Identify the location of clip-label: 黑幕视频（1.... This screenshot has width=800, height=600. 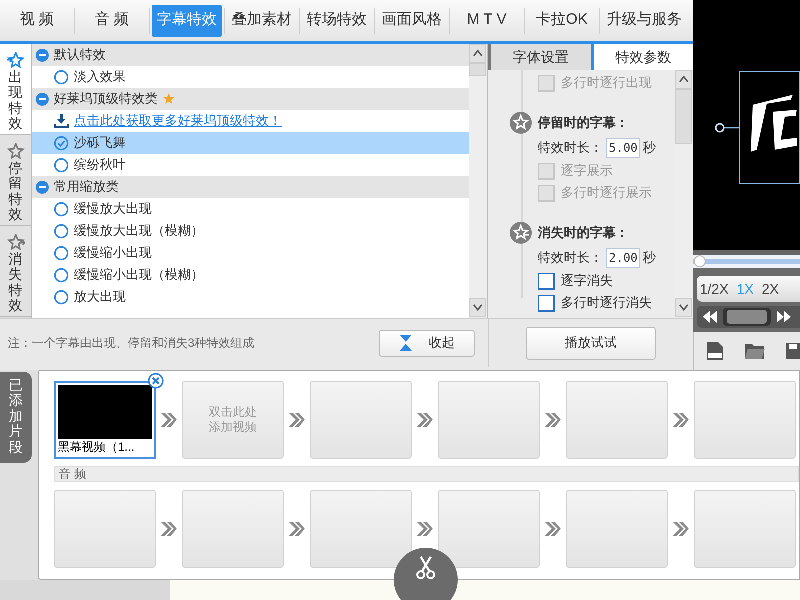
(97, 447).